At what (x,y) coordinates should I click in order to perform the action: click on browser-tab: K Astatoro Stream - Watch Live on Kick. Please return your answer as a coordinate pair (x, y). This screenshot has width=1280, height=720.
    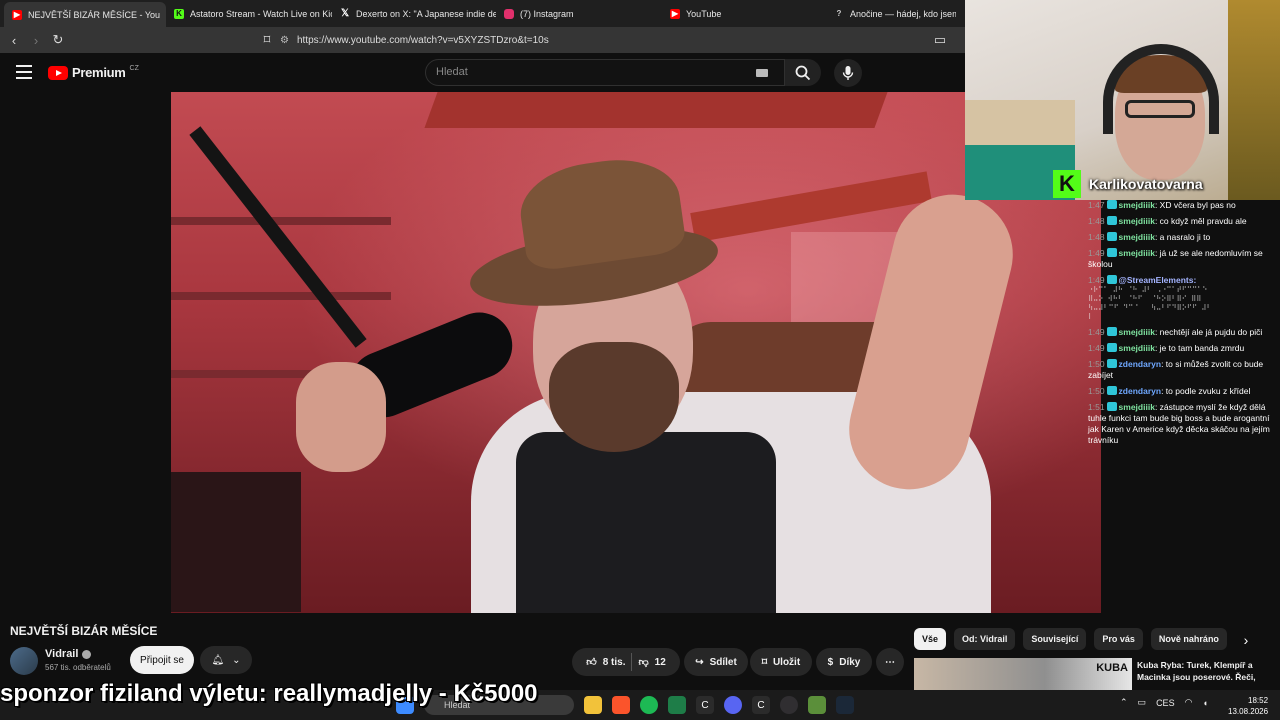
    Looking at the image, I should click on (249, 14).